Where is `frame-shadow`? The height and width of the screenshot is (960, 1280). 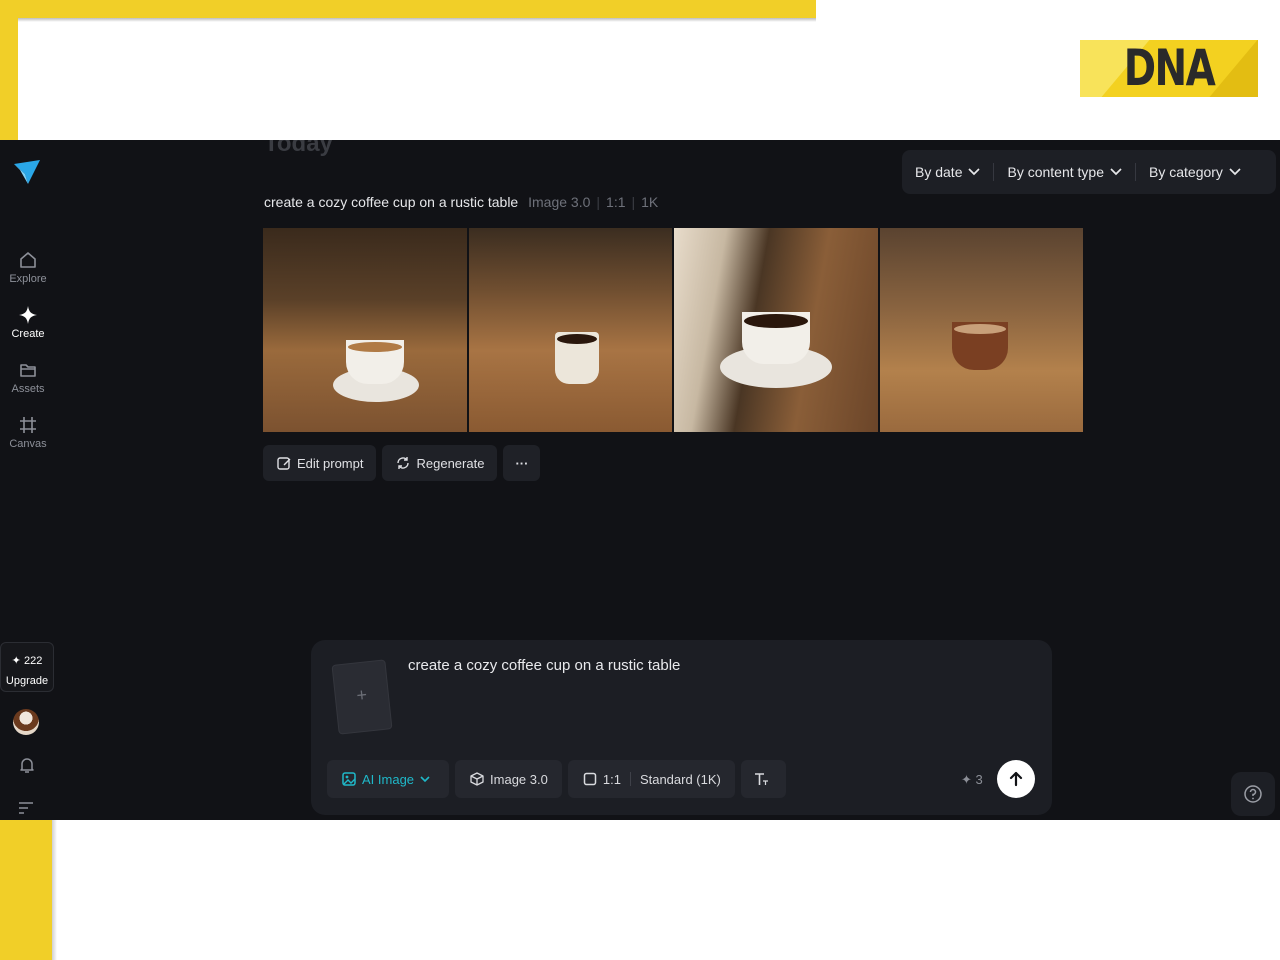
frame-shadow is located at coordinates (417, 20).